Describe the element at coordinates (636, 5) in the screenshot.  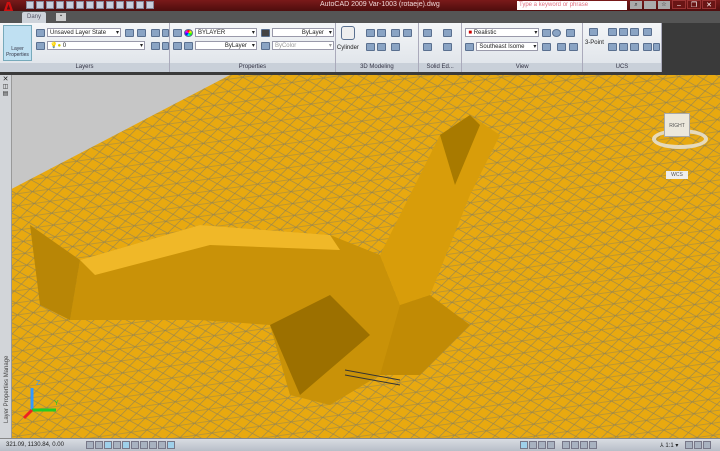
I see `search-icon: ⌕` at that location.